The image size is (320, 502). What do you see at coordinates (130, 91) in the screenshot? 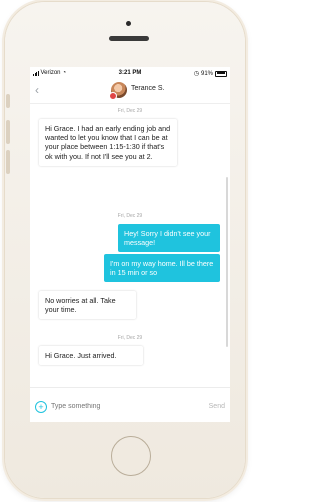
I see `chat-header: ‹ Terance S.` at bounding box center [130, 91].